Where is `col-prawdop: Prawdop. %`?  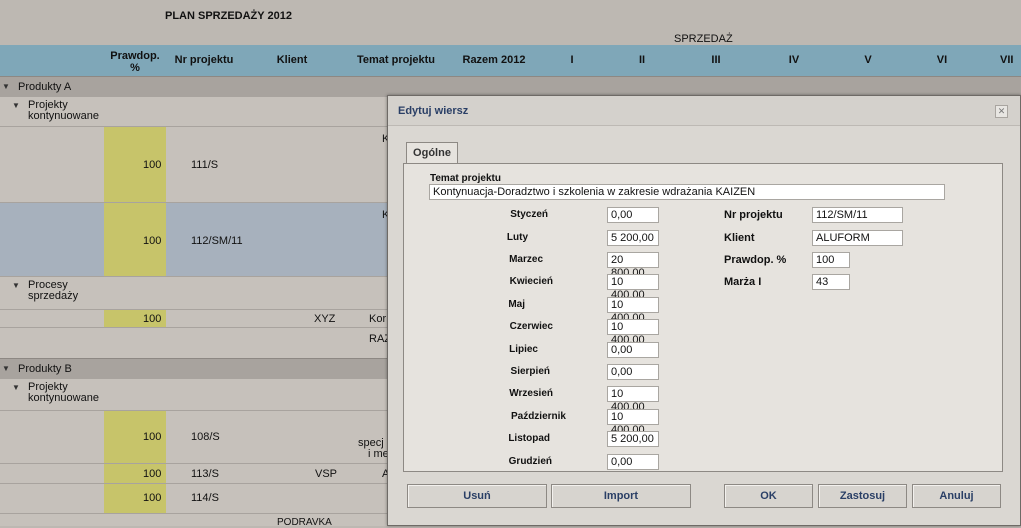
col-prawdop: Prawdop. % is located at coordinates (135, 62).